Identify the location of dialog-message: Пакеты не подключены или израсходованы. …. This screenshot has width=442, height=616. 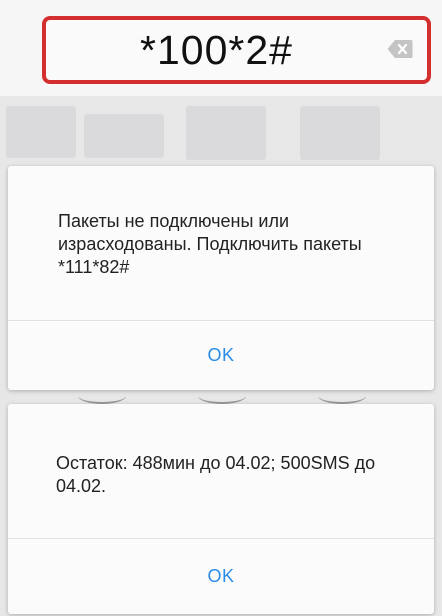
(210, 244).